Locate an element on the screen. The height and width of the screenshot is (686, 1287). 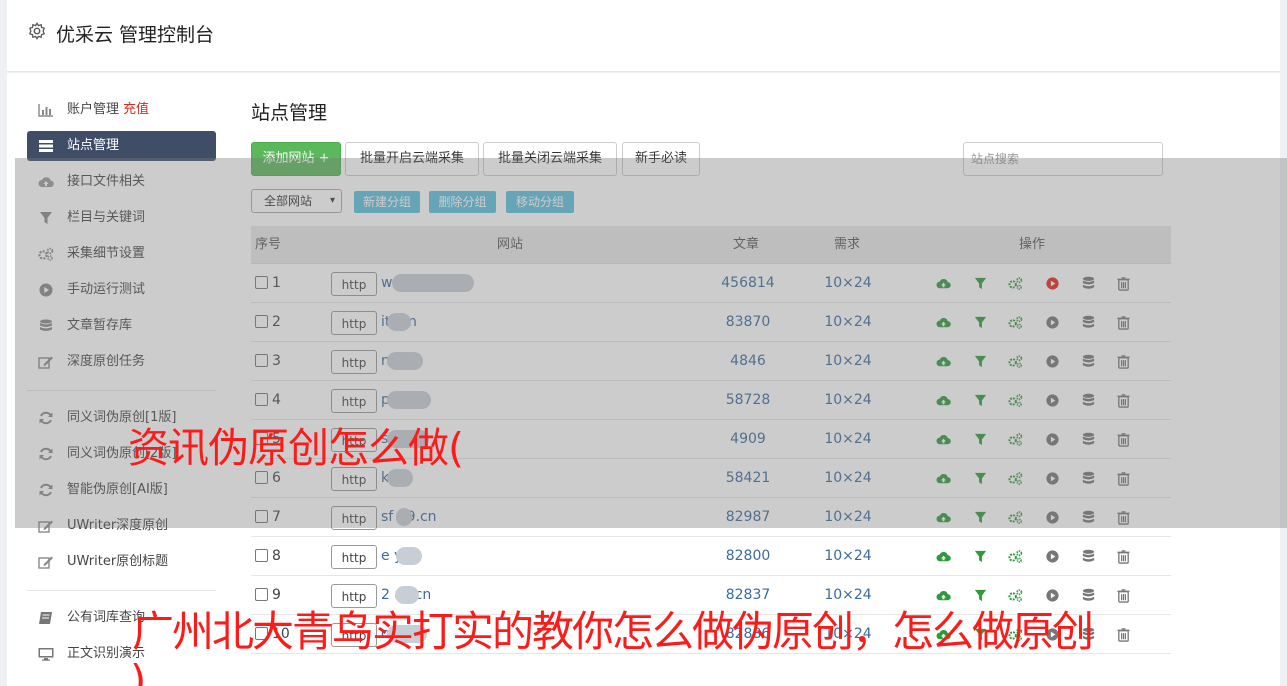
sidebar-item-interface: 接口文件相关 is located at coordinates (121, 182).